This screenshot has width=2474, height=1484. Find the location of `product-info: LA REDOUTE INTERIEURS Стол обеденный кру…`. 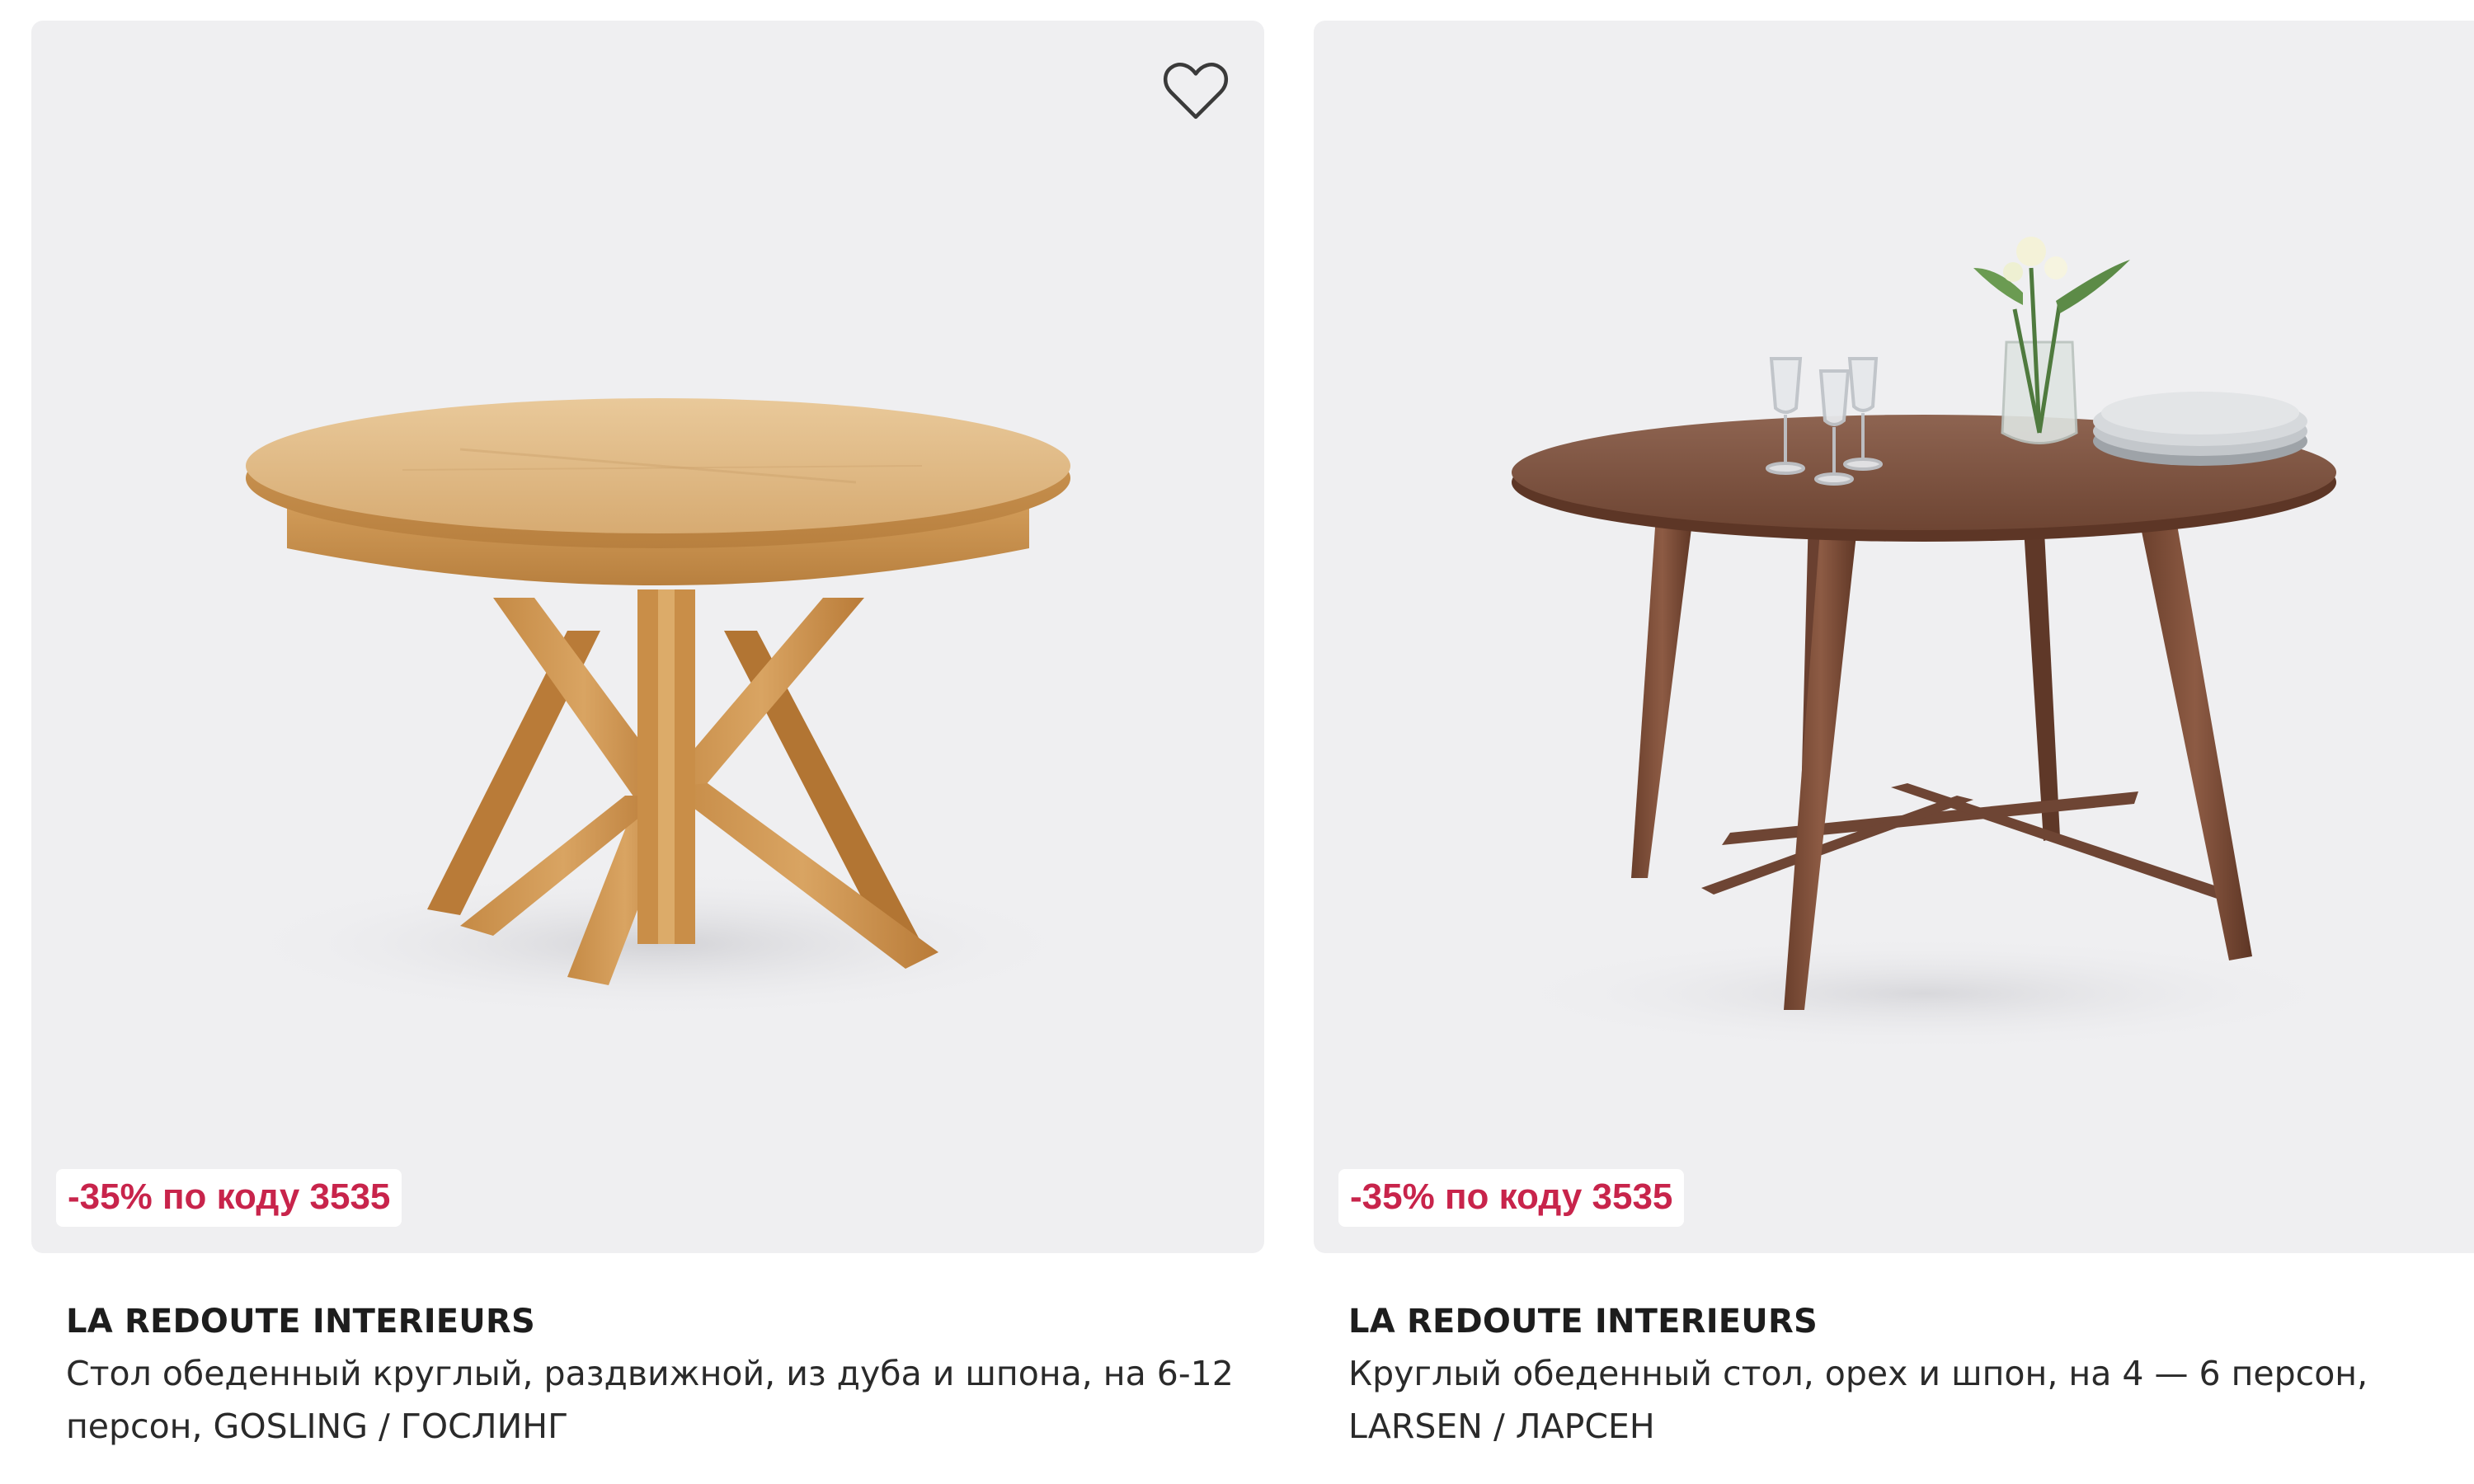

product-info: LA REDOUTE INTERIEURS Стол обеденный кру… is located at coordinates (647, 1353).